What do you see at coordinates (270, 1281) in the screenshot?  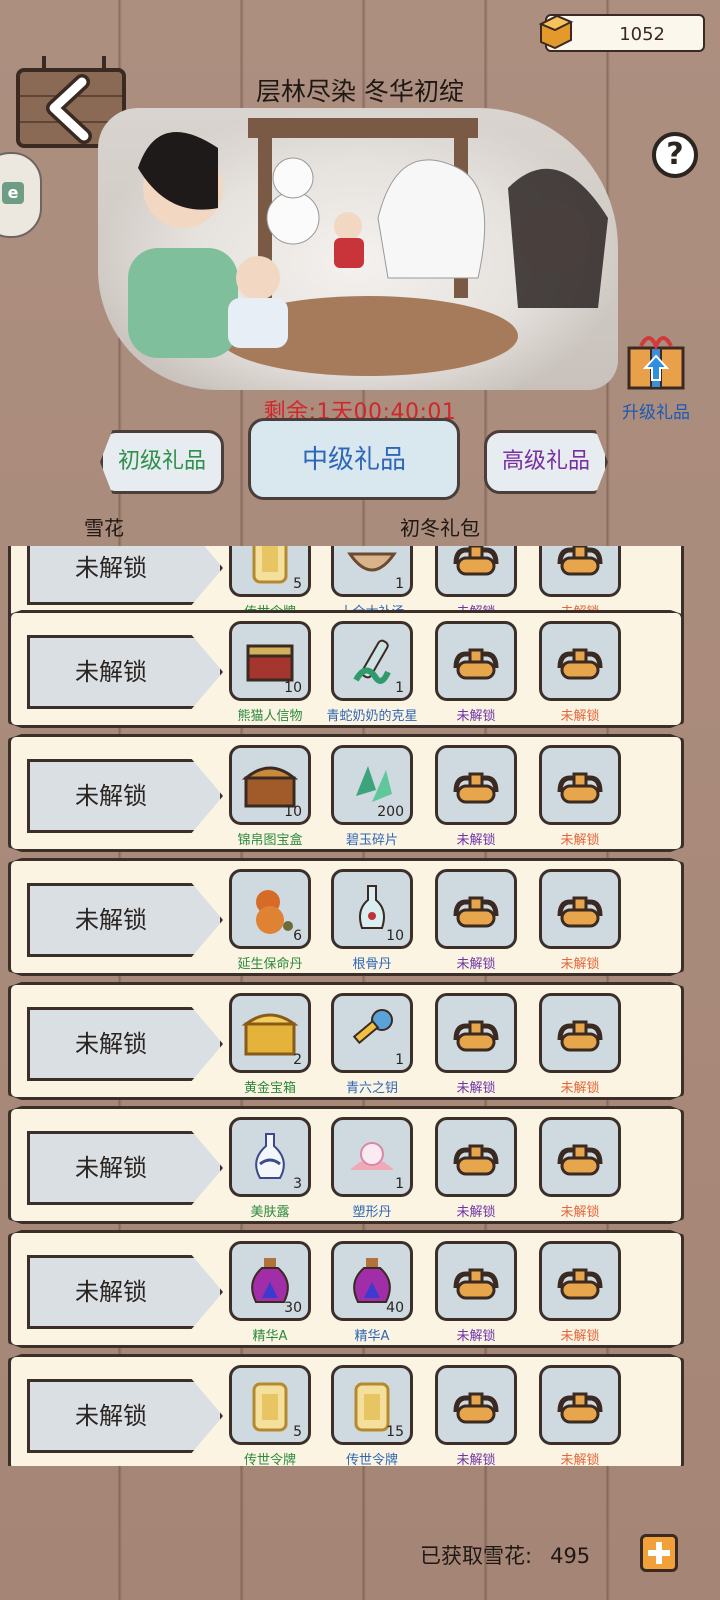 I see `reward-item-slot: 30` at bounding box center [270, 1281].